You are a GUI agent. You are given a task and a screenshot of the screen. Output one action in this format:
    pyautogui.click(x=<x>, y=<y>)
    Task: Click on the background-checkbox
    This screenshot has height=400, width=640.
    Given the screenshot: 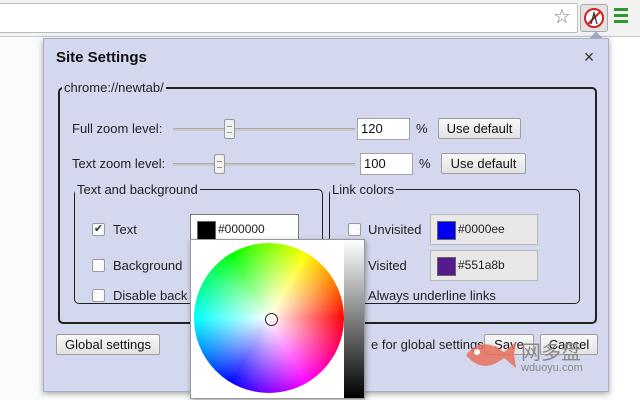 What is the action you would take?
    pyautogui.click(x=98, y=265)
    